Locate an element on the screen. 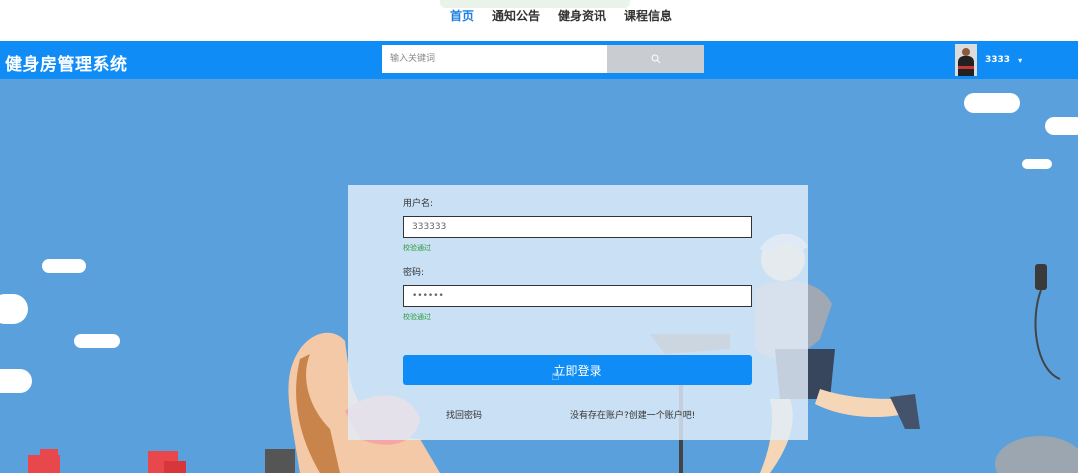 The width and height of the screenshot is (1078, 473). user-menu: 3333 ▾ is located at coordinates (988, 60).